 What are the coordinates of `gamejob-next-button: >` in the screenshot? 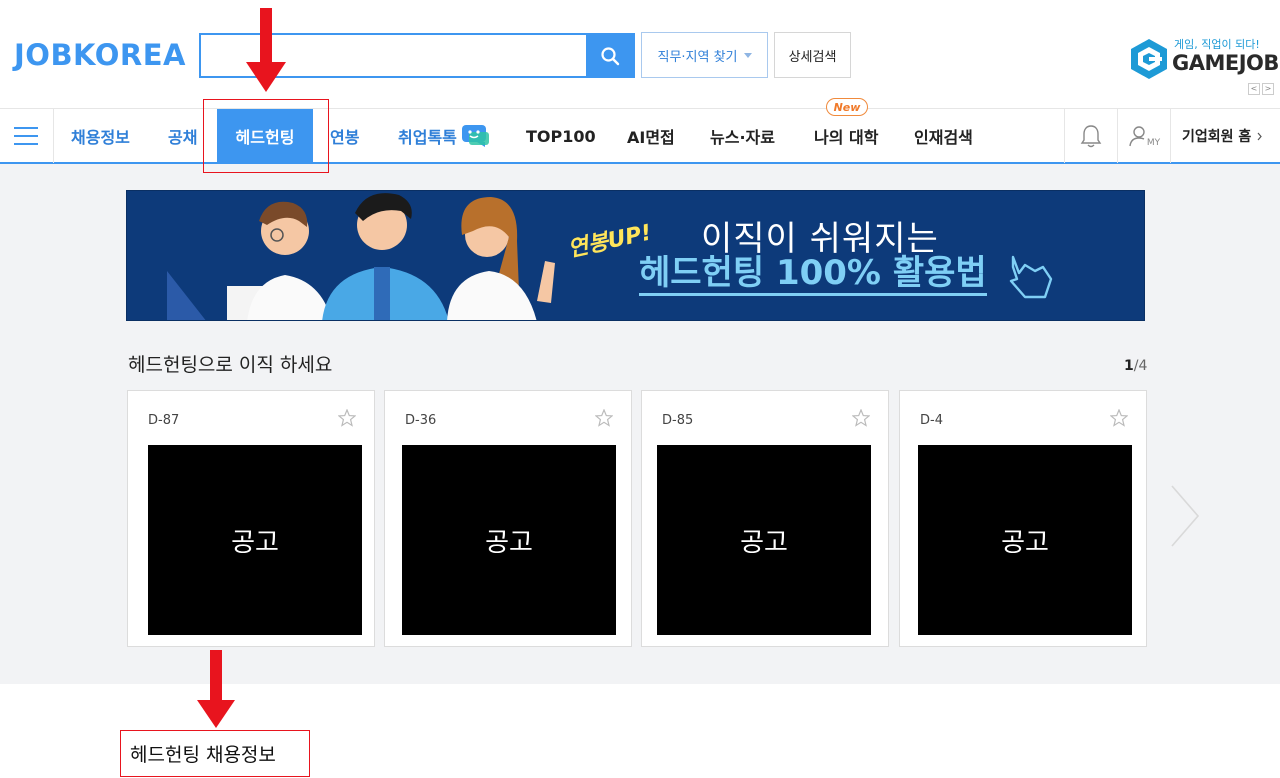 It's located at (1268, 89).